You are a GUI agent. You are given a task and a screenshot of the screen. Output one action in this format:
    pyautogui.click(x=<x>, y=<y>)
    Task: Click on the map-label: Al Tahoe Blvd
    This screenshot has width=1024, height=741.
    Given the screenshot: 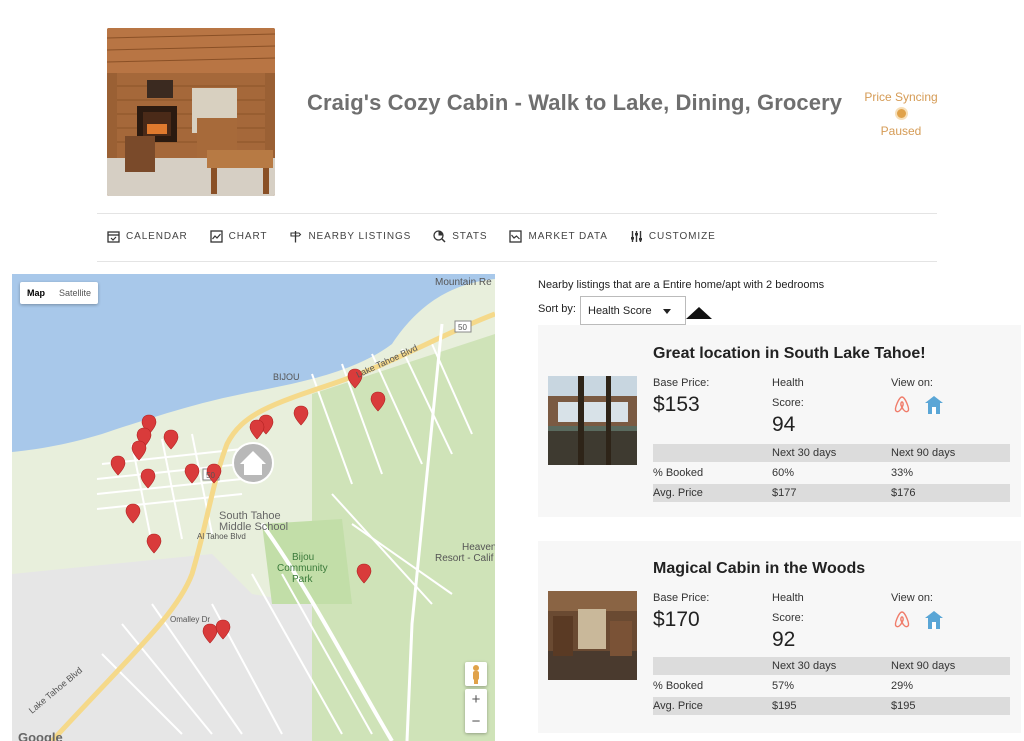 What is the action you would take?
    pyautogui.click(x=221, y=536)
    